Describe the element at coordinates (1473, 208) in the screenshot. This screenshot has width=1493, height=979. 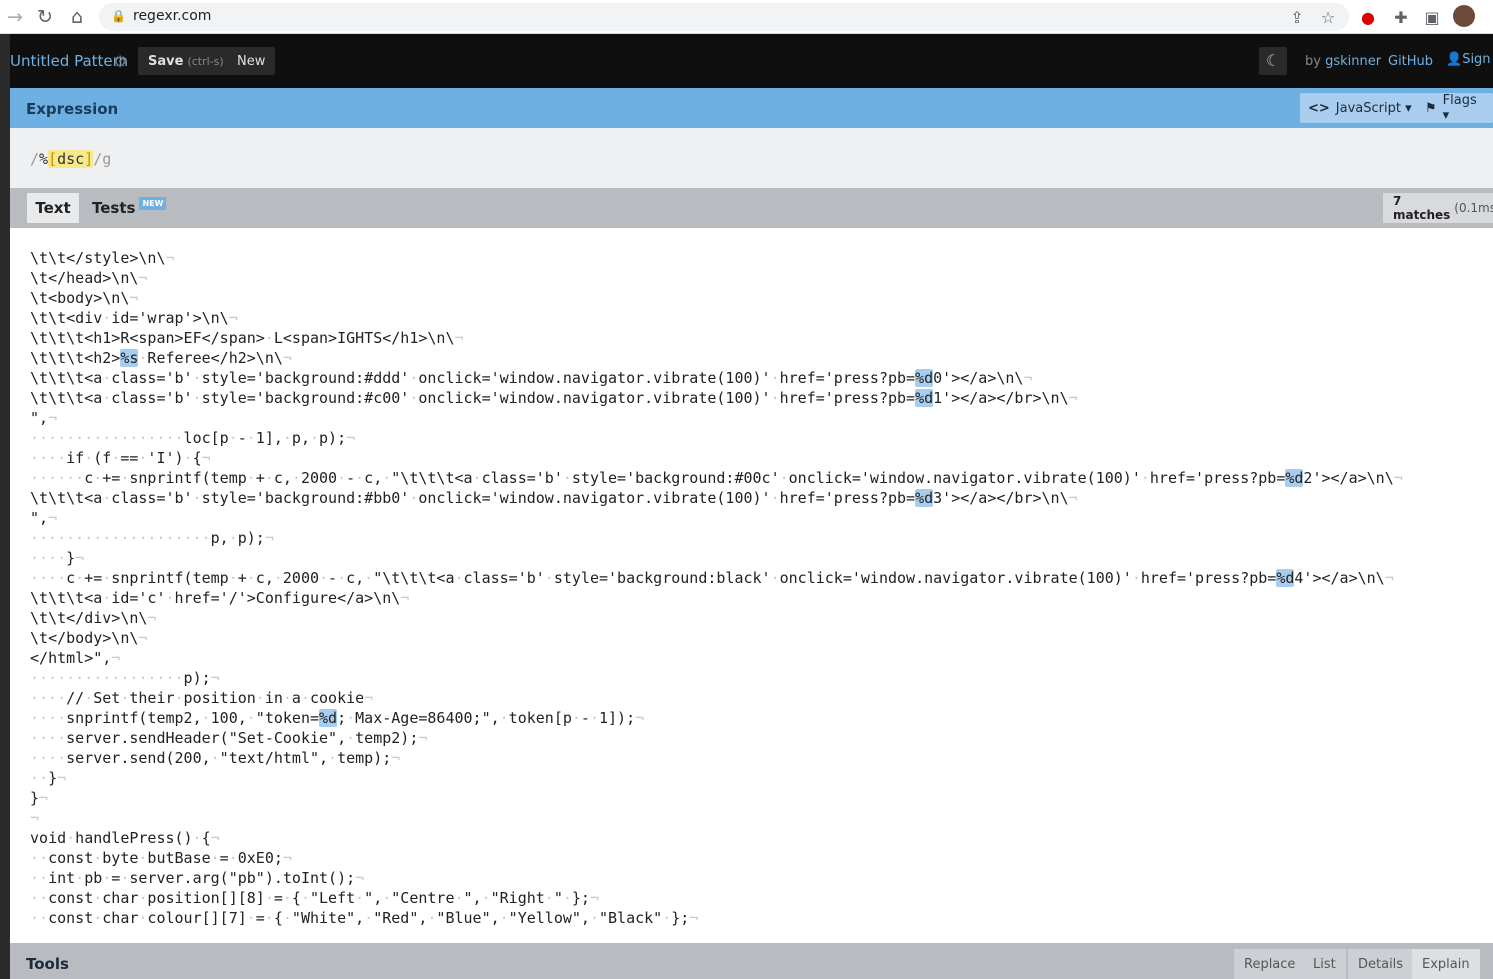
I see `match-time: (0.1ms)` at that location.